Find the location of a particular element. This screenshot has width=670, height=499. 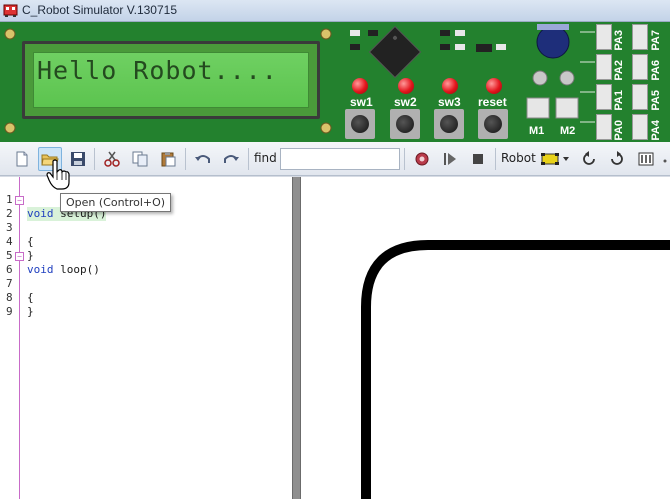

main-toolbar: find Robot is located at coordinates (335, 159).